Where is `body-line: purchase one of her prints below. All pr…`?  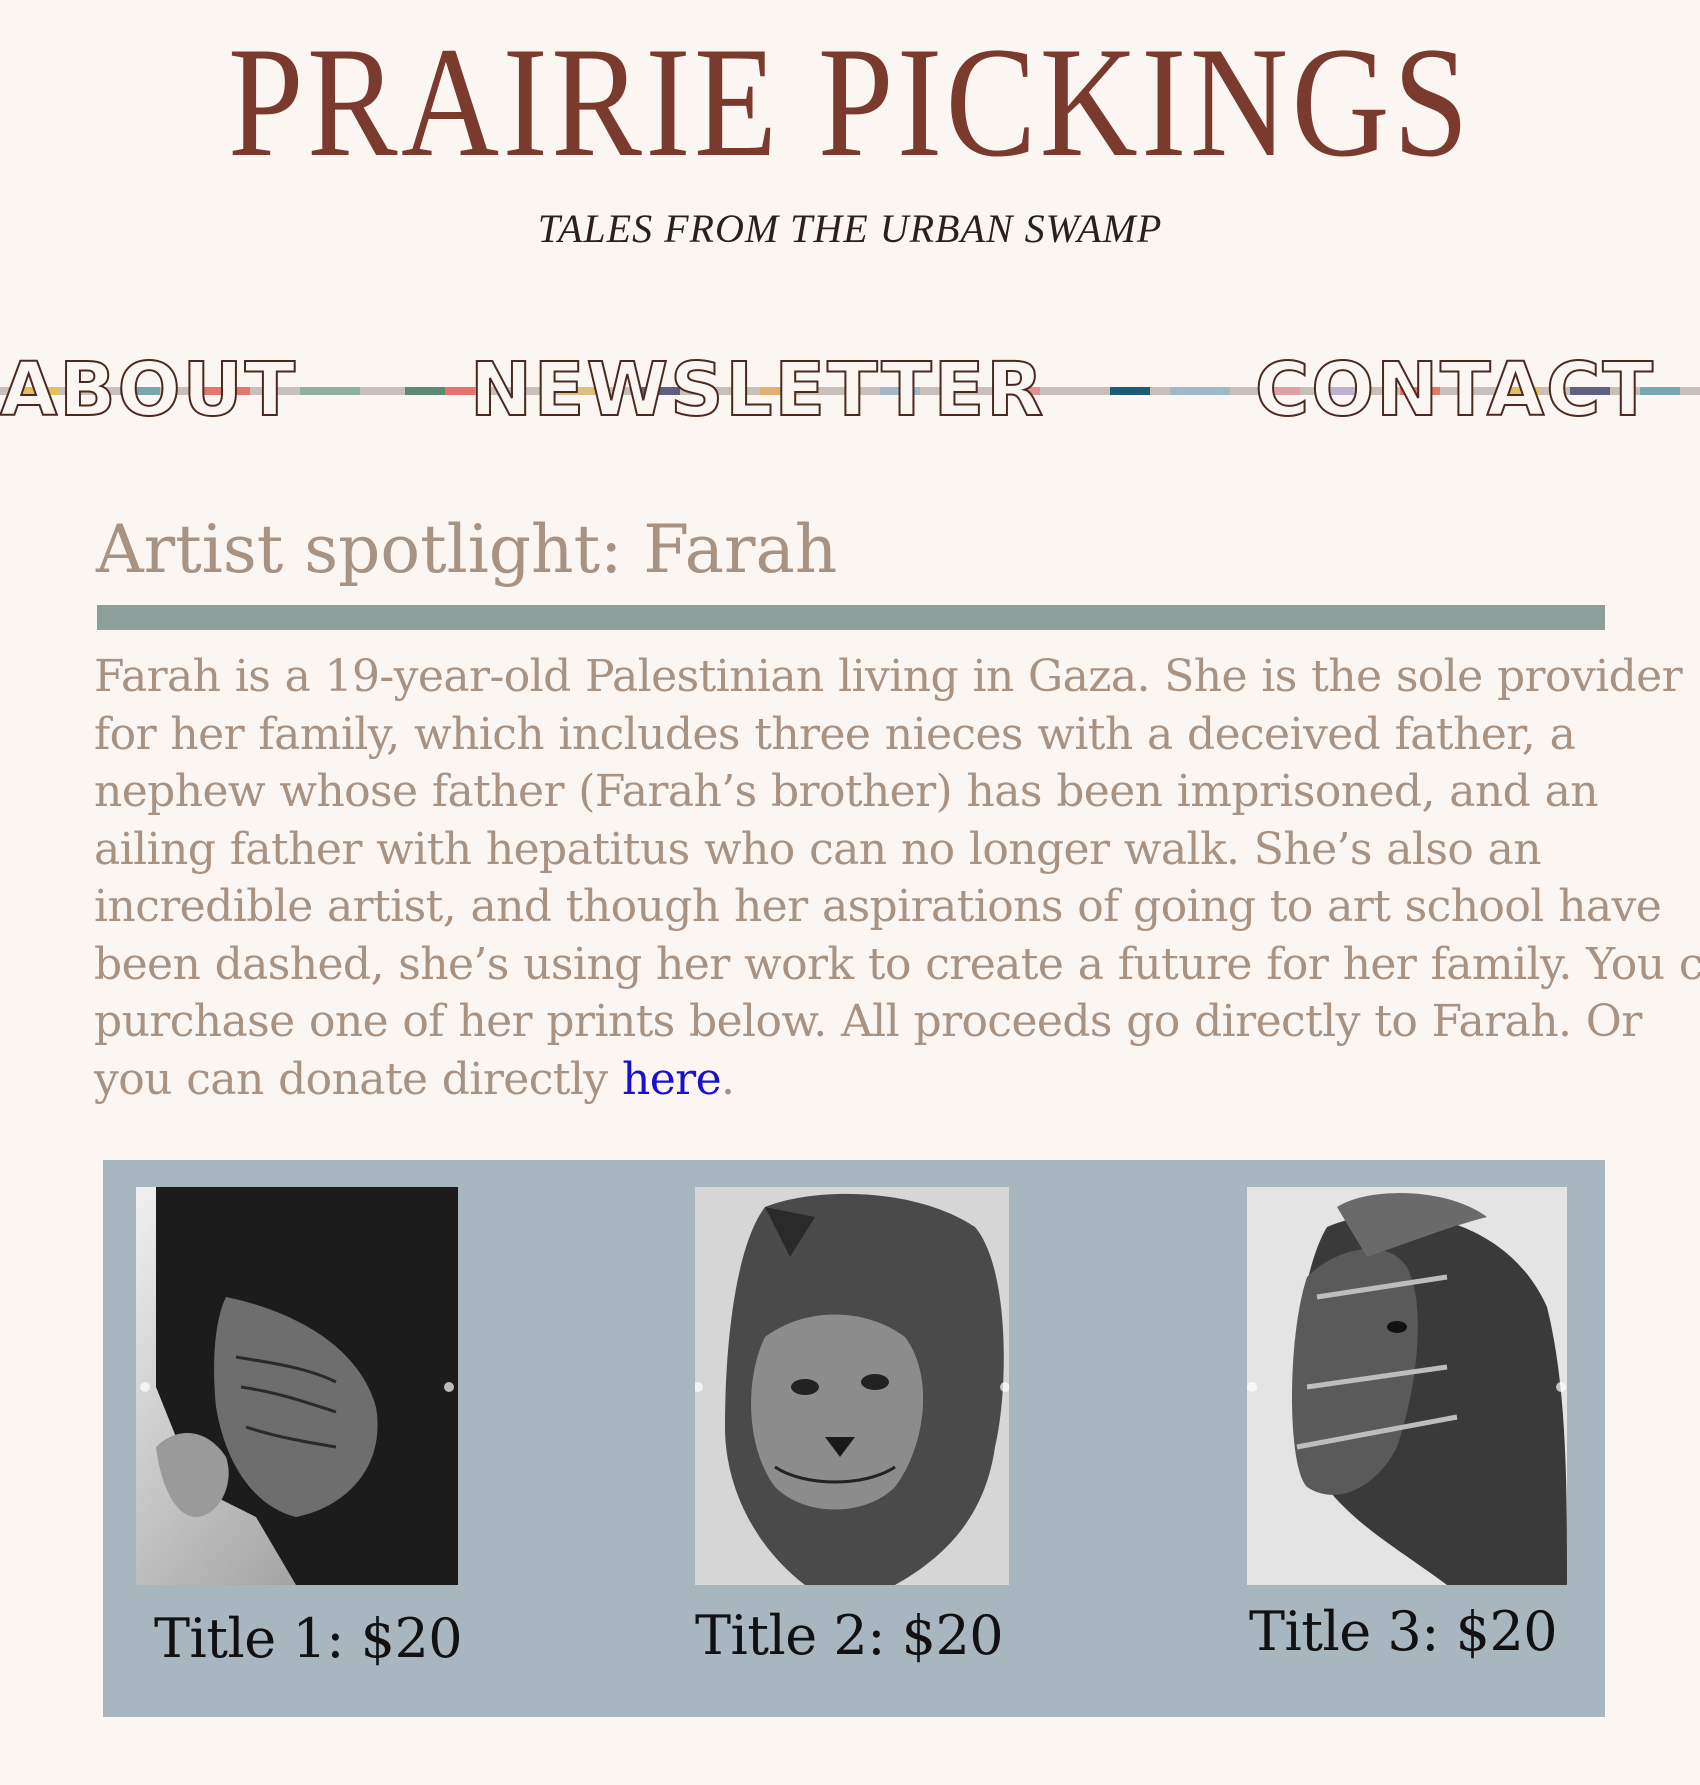 body-line: purchase one of her prints below. All pr… is located at coordinates (868, 1021).